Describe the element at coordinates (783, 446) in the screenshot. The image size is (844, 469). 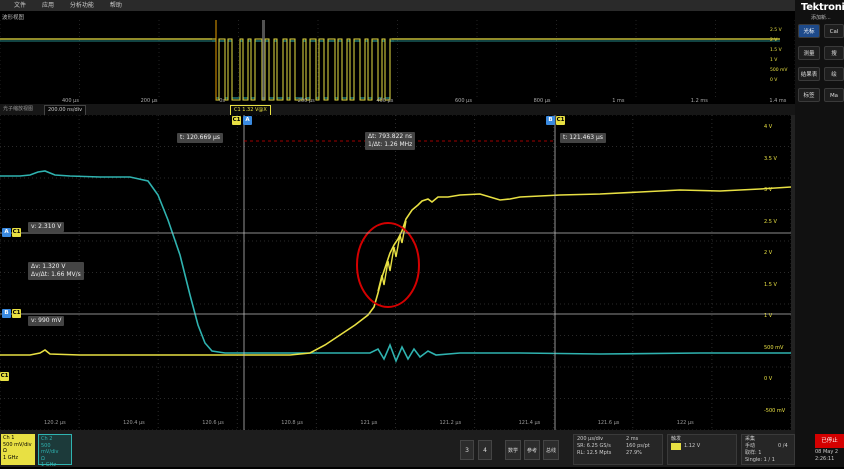
I see `acq-count: 0 /4` at that location.